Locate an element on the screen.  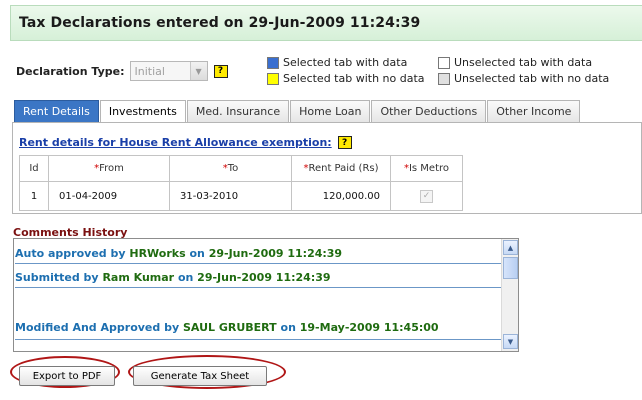
legend-selected-no-data: Selected tab with no data is located at coordinates (346, 78).